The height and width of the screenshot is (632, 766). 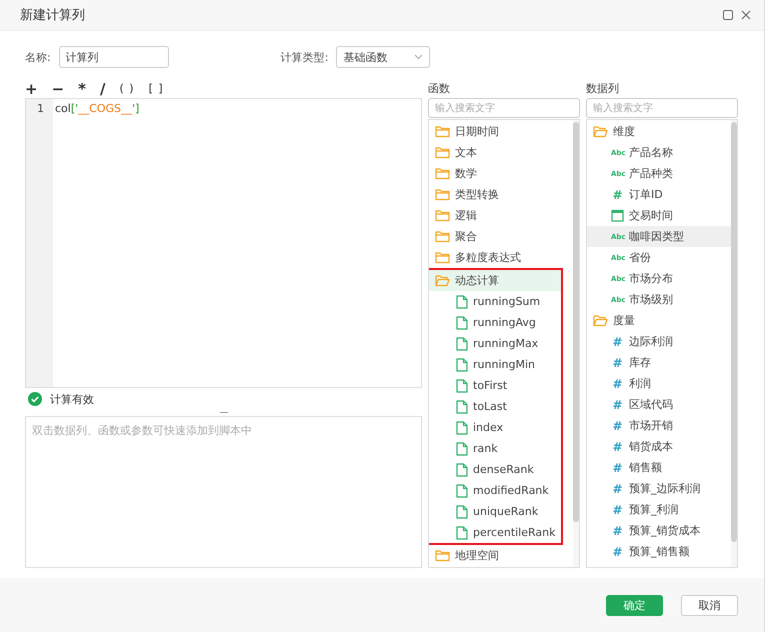 I want to click on tree-item: 度量, so click(x=659, y=320).